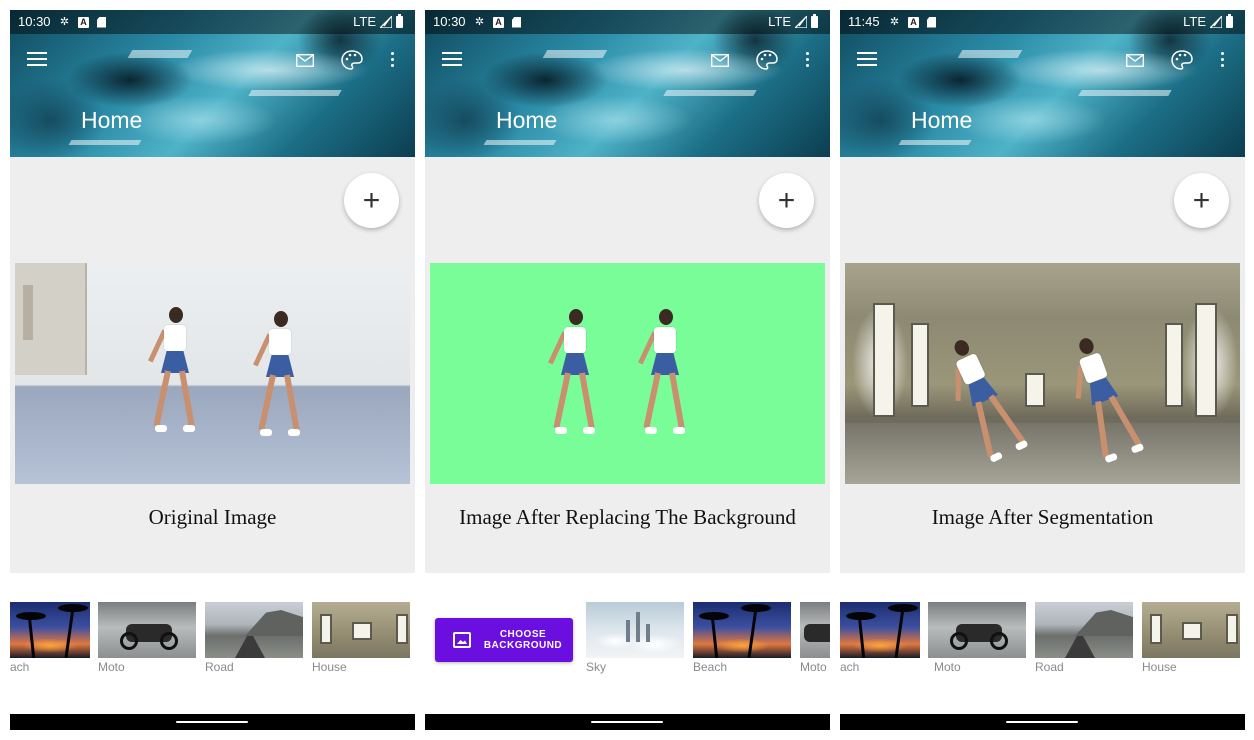 This screenshot has height=740, width=1254. Describe the element at coordinates (1042, 517) in the screenshot. I see `image-caption: Image After Segmentation` at that location.